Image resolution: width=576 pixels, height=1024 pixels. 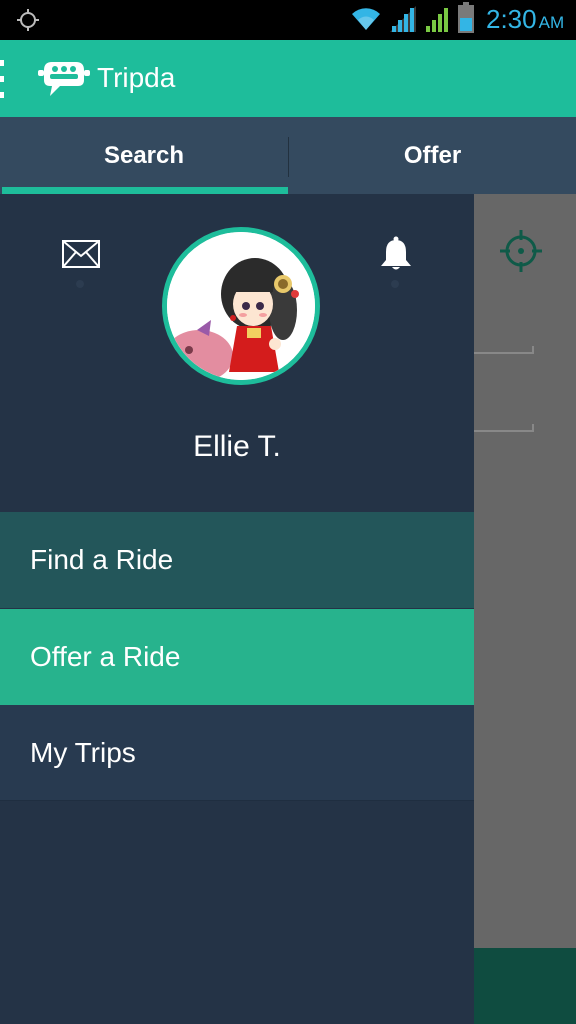 I want to click on bell-indicator-dot, so click(x=395, y=284).